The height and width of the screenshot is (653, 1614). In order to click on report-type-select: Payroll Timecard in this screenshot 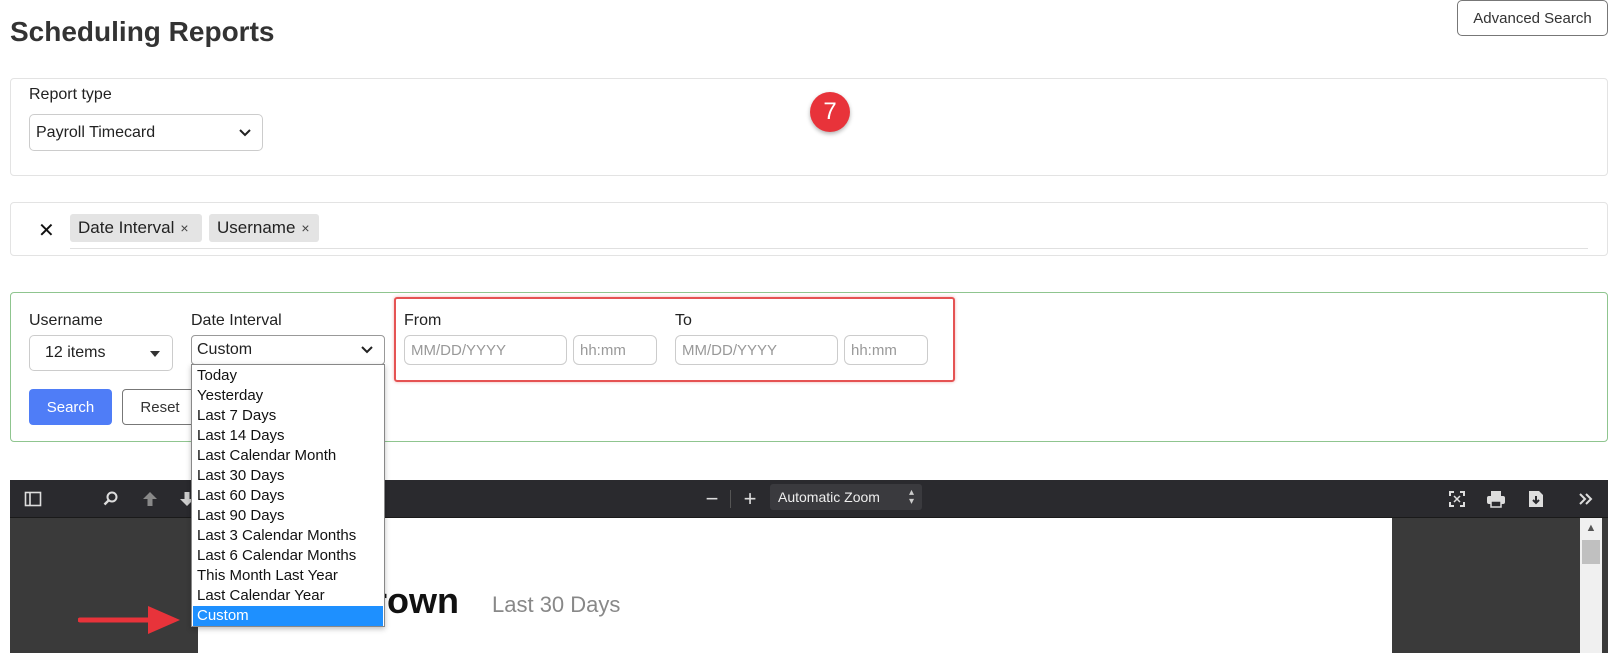, I will do `click(146, 132)`.